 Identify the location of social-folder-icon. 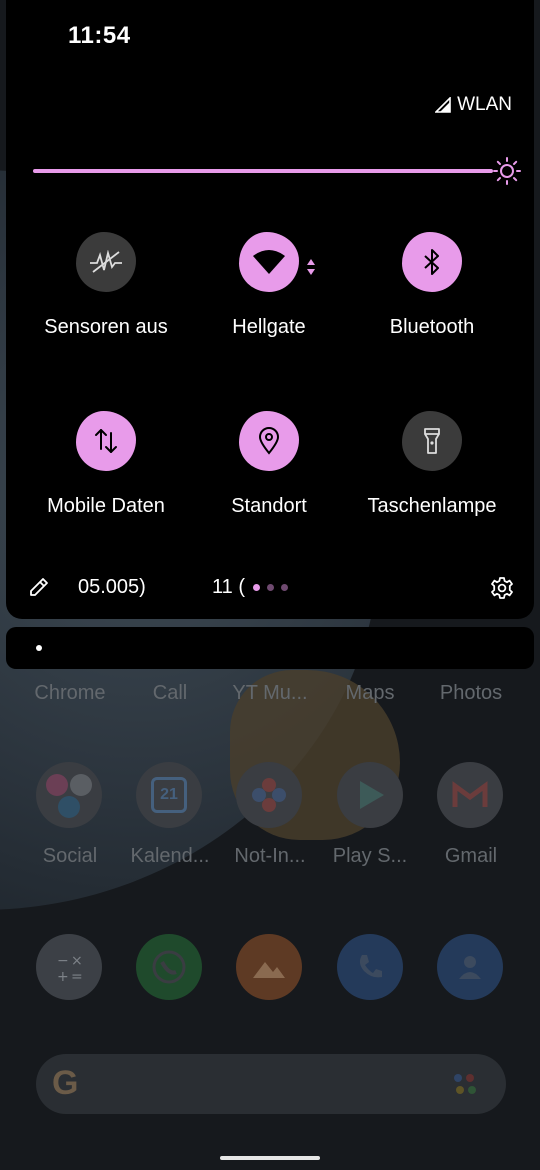
(69, 795).